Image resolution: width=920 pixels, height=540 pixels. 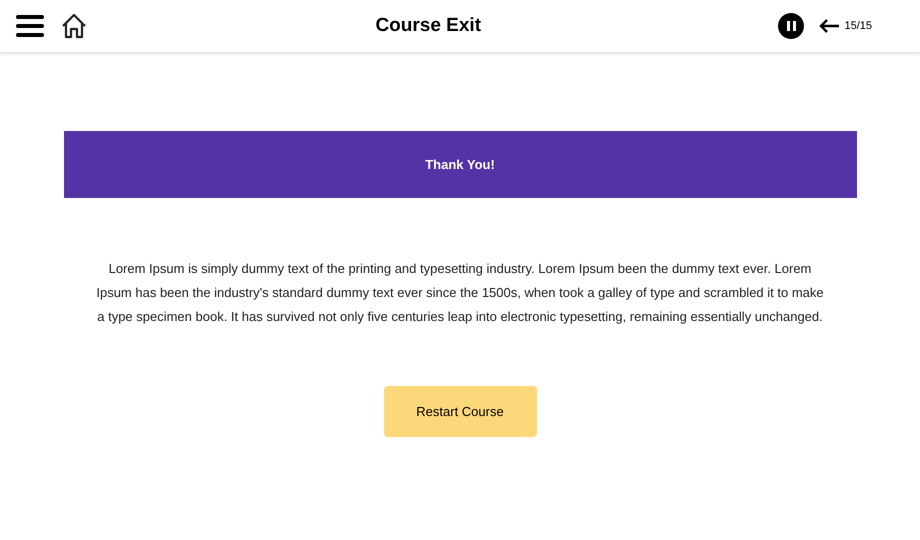 What do you see at coordinates (460, 165) in the screenshot?
I see `banner-title: Thank You!` at bounding box center [460, 165].